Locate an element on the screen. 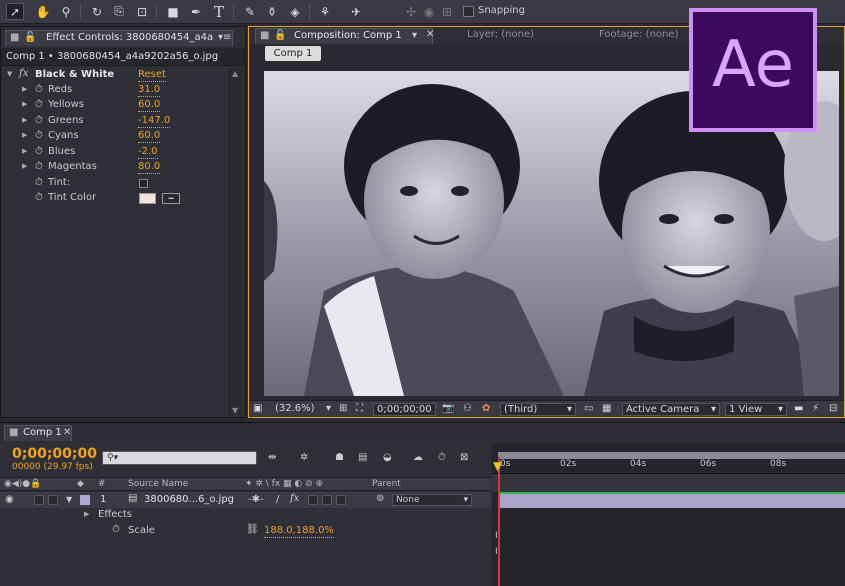 The image size is (845, 586). composition-tab: ■ 🔓 Composition: Comp 1 ▾ is located at coordinates (344, 36).